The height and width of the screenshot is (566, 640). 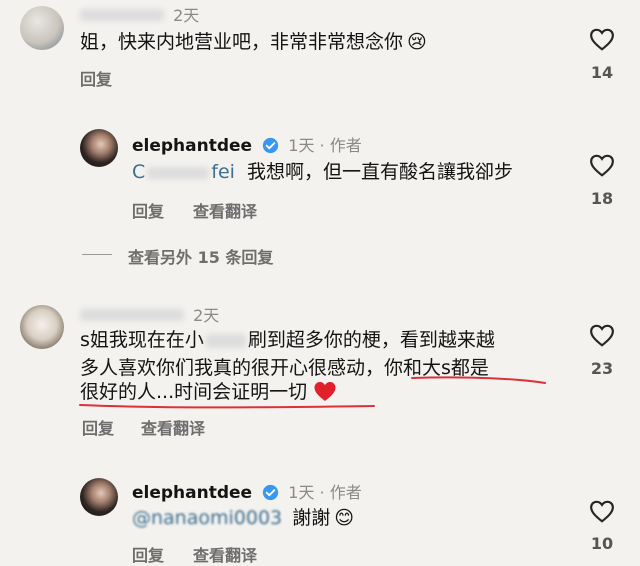 I want to click on avatar, so click(x=99, y=497).